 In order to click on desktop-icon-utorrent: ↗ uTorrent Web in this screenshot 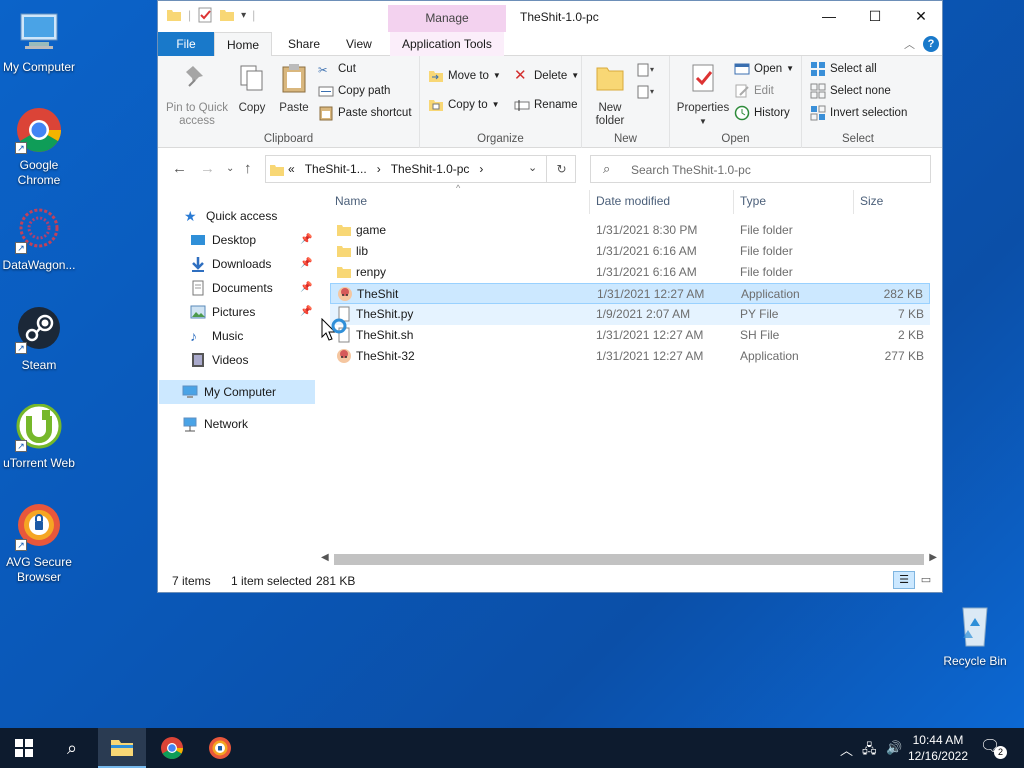, I will do `click(39, 437)`.